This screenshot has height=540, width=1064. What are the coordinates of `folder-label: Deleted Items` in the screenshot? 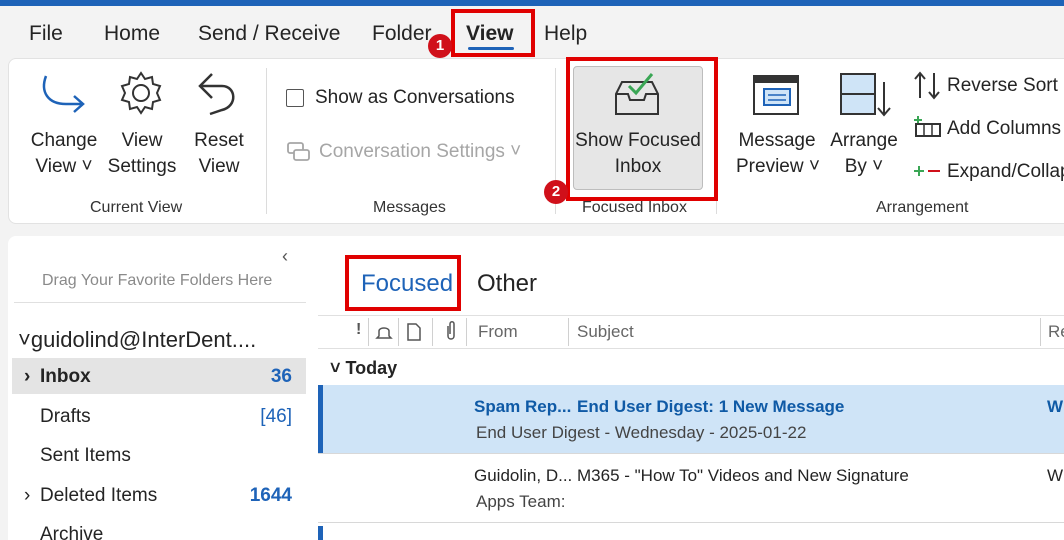 It's located at (99, 495).